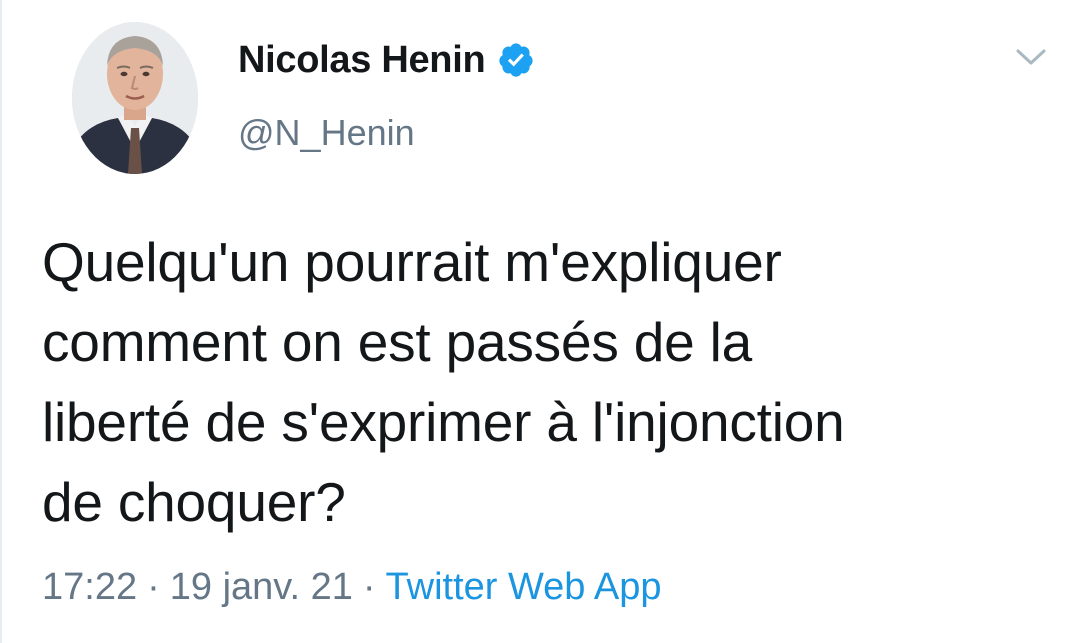  I want to click on author-name-row: Nicolas Henin, so click(386, 60).